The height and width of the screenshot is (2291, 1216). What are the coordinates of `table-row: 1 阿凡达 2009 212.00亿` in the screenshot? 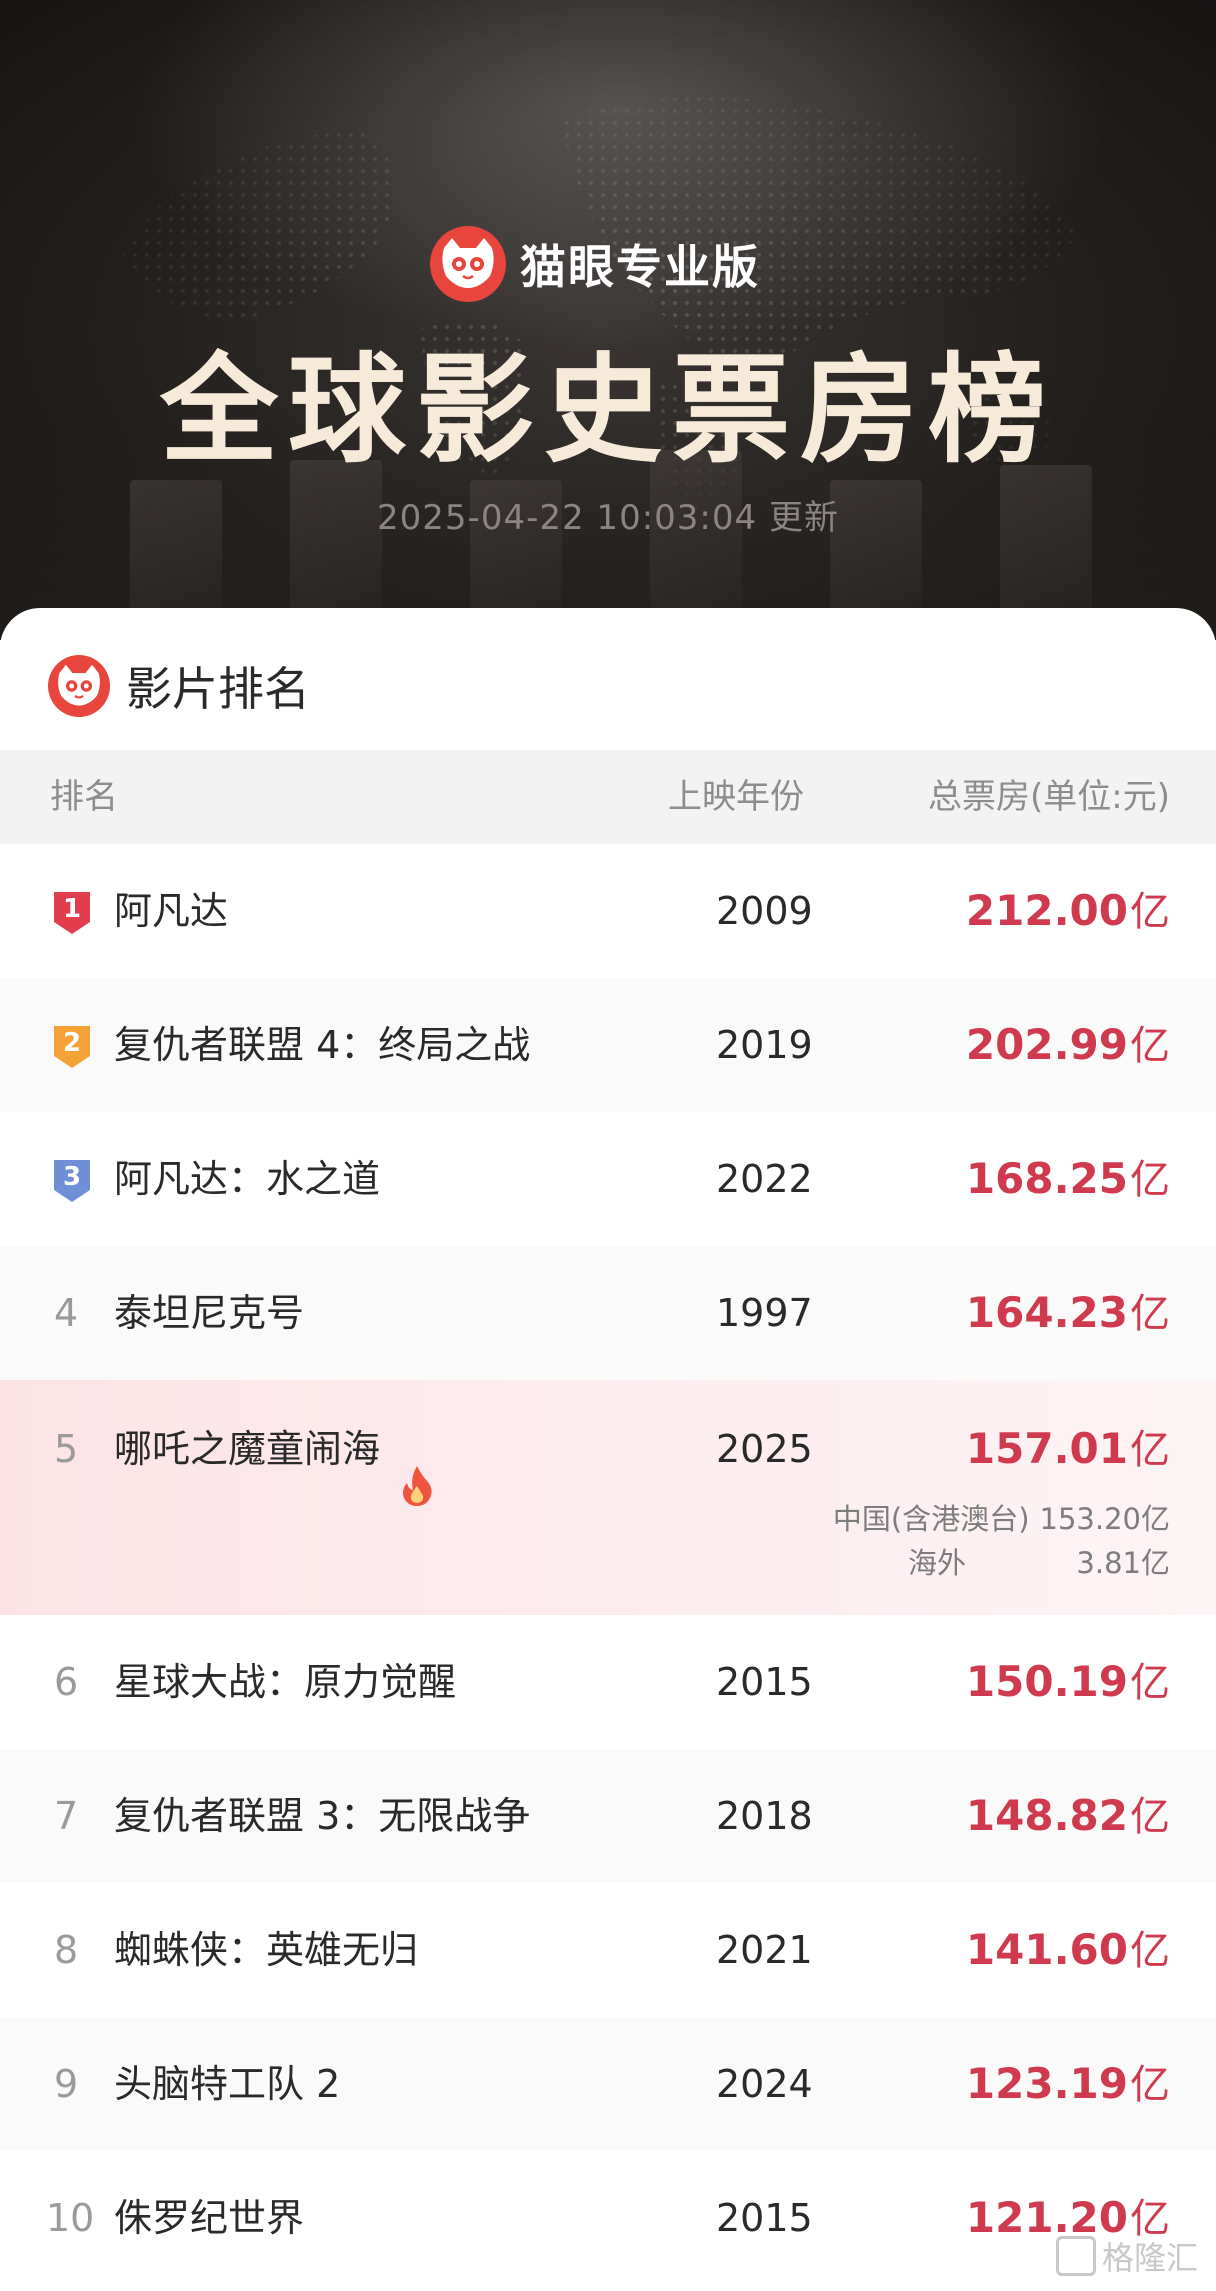 It's located at (608, 911).